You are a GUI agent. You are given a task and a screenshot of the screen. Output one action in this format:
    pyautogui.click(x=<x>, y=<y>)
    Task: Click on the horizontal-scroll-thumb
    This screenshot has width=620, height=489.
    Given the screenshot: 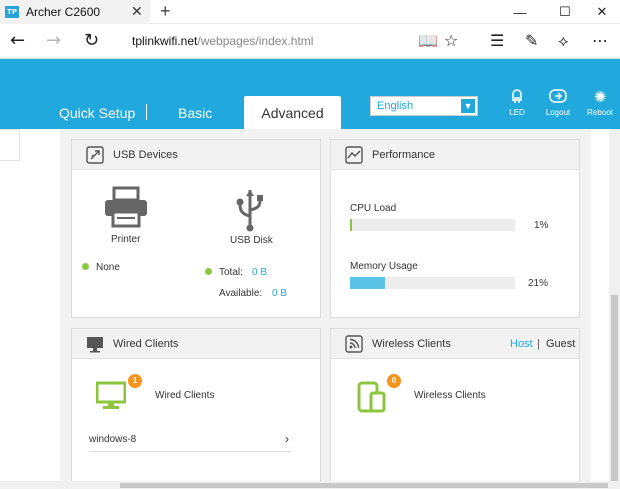 What is the action you would take?
    pyautogui.click(x=364, y=485)
    